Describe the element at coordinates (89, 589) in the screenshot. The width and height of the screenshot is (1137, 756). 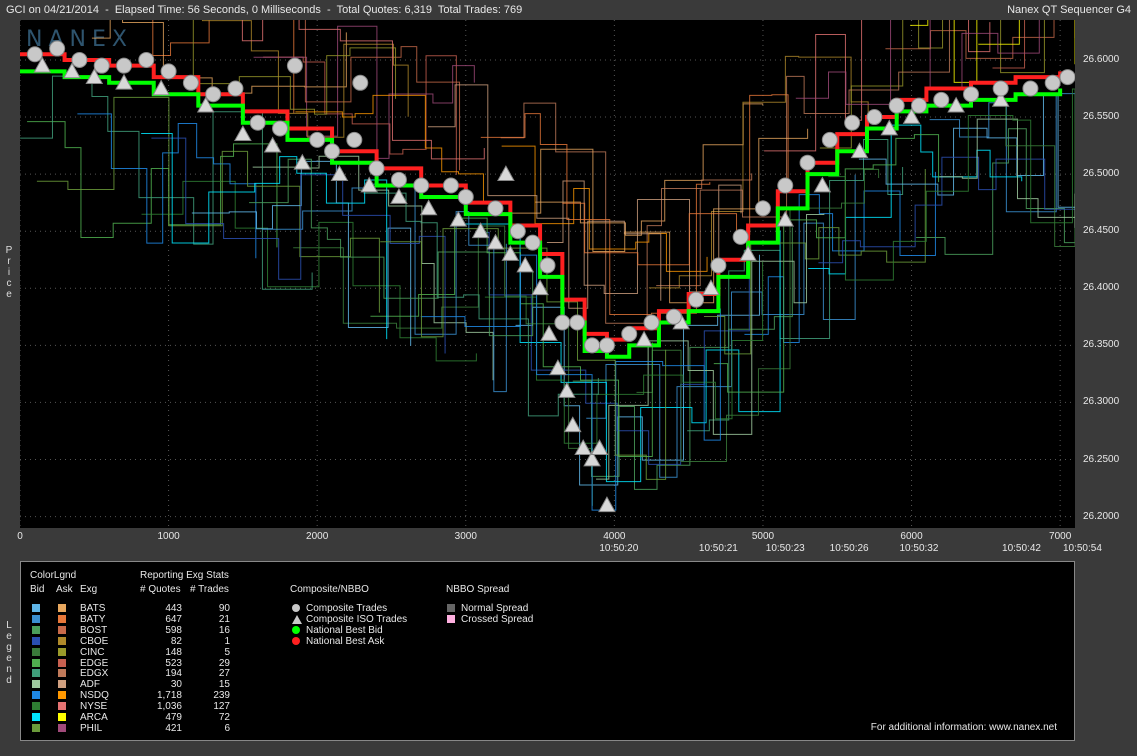
I see `legend-col-exg: Exg` at that location.